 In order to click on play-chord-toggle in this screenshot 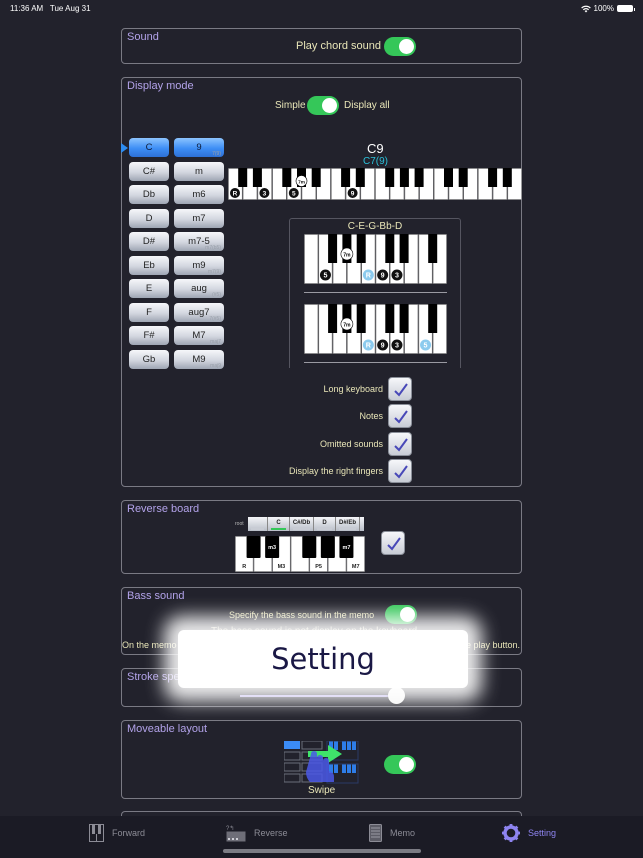, I will do `click(400, 46)`.